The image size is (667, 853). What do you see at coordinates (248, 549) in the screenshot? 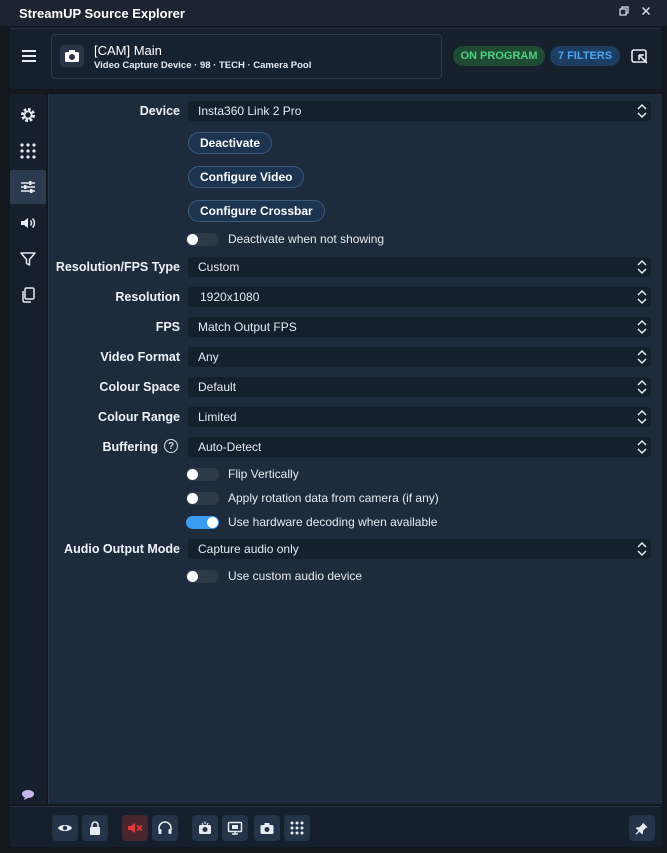
I see `audio-mode-value: Capture audio only` at bounding box center [248, 549].